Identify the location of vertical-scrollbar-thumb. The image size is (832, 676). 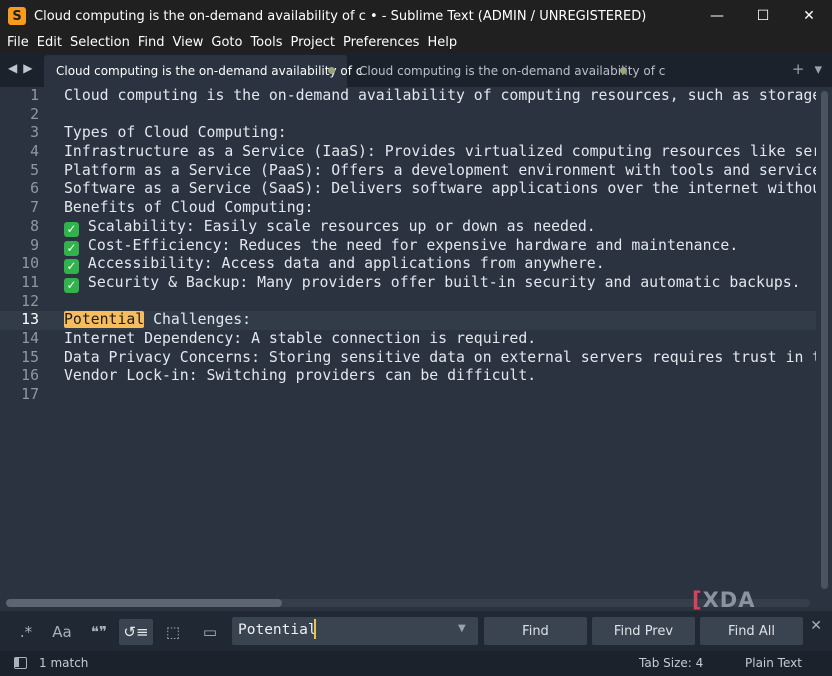
(824, 340).